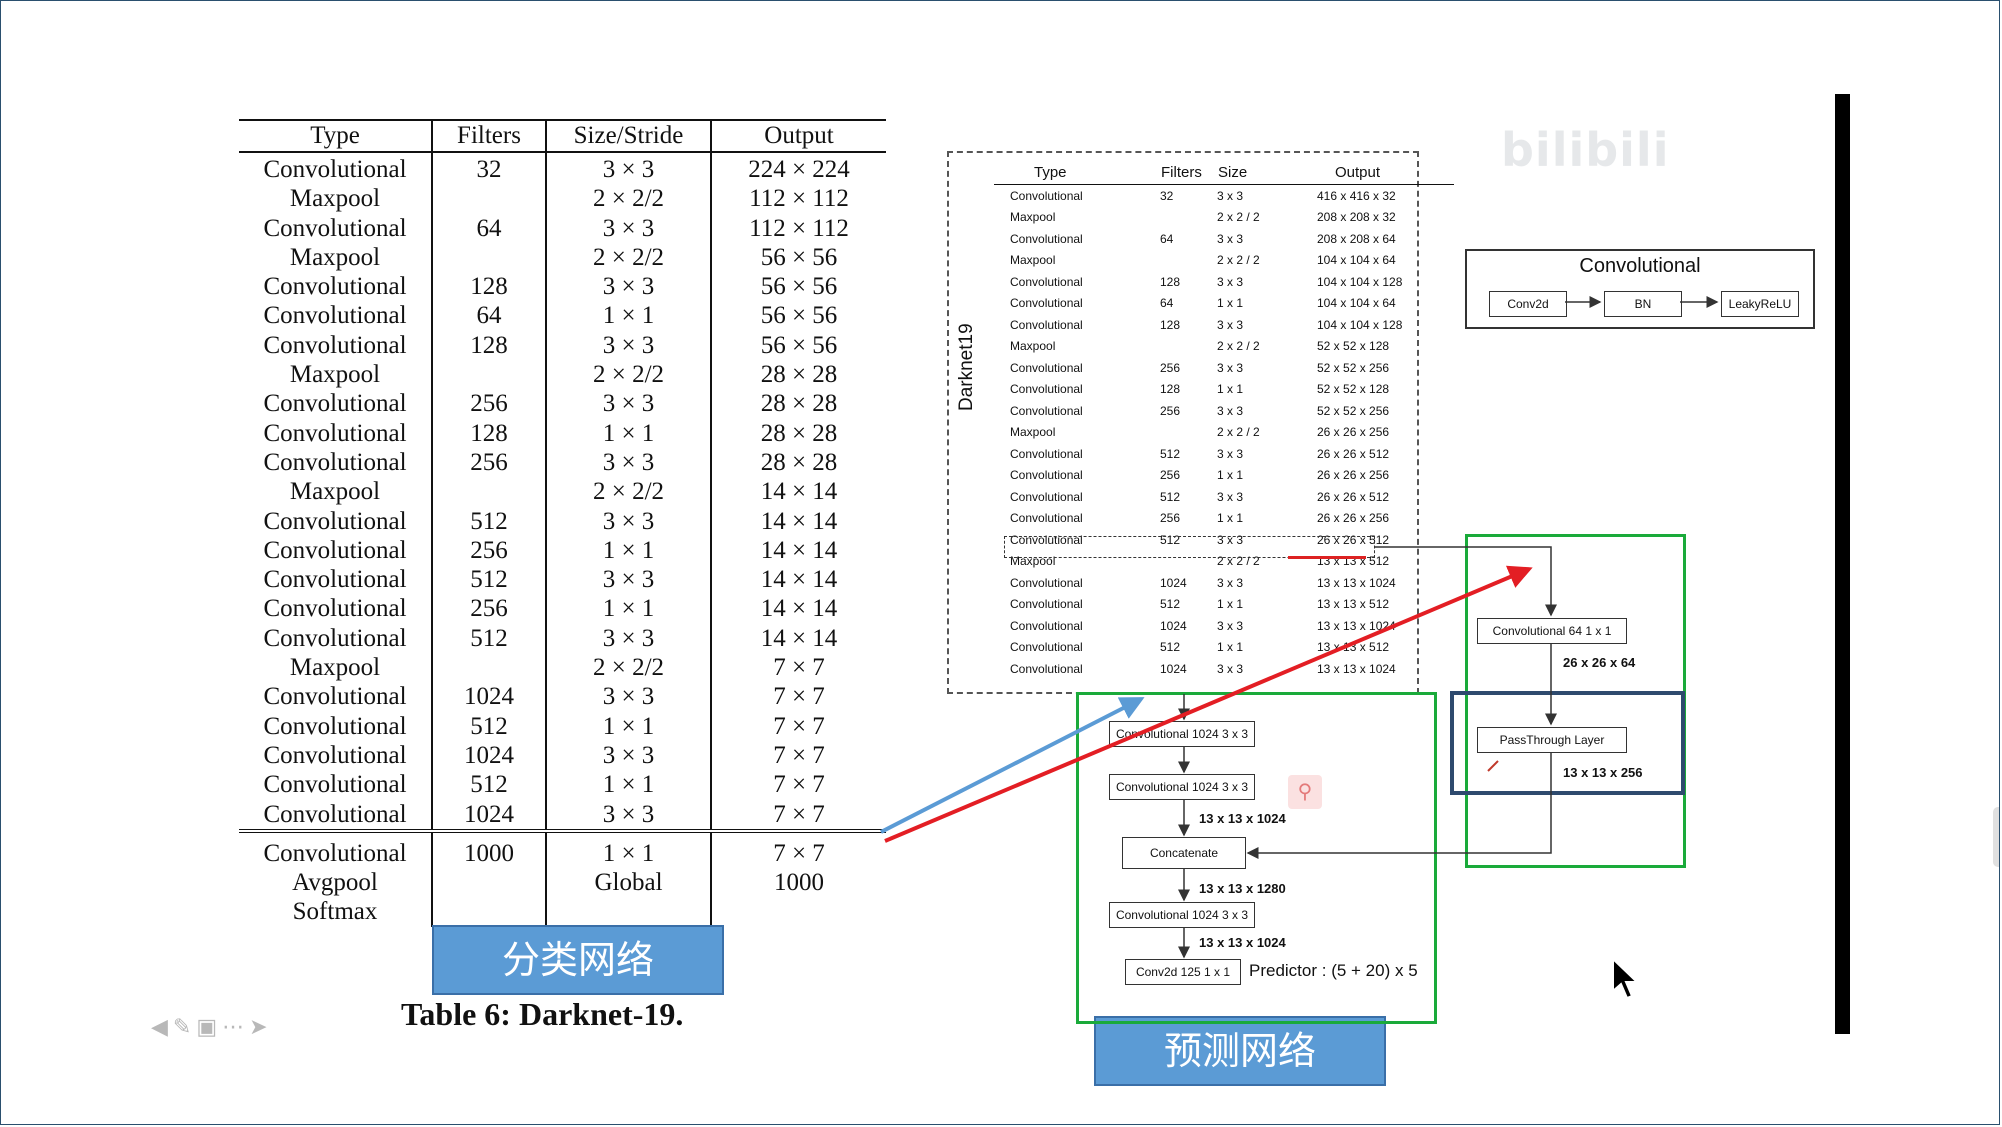  Describe the element at coordinates (1208, 704) in the screenshot. I see `red-annotation-arrow` at that location.